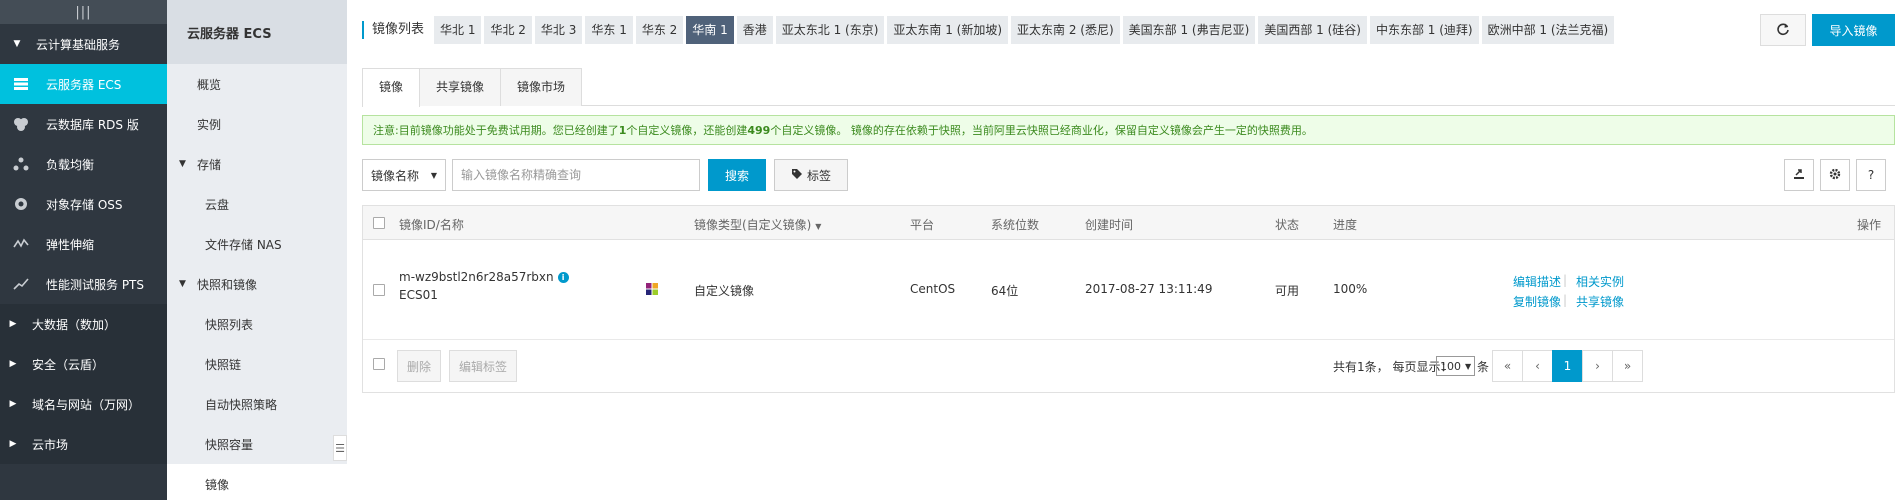 This screenshot has width=1900, height=504. I want to click on page-title: 镜像列表, so click(393, 30).